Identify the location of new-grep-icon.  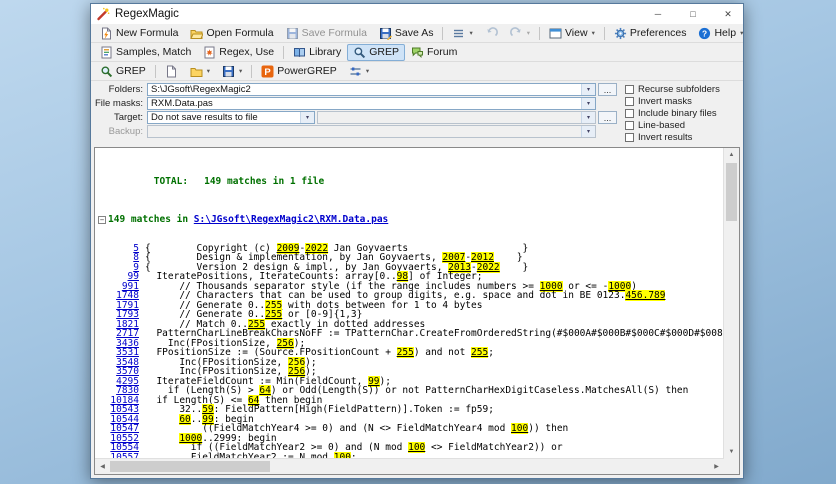
(171, 71).